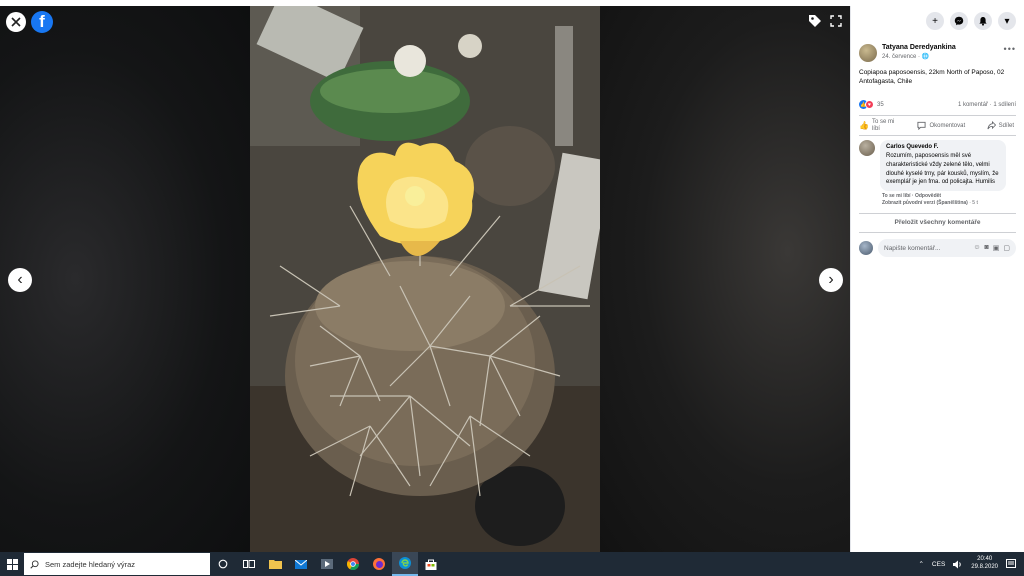 The image size is (1024, 576). I want to click on write-comment-row: Napište komentář... ☺ ◙ ▣ ▢, so click(937, 245).